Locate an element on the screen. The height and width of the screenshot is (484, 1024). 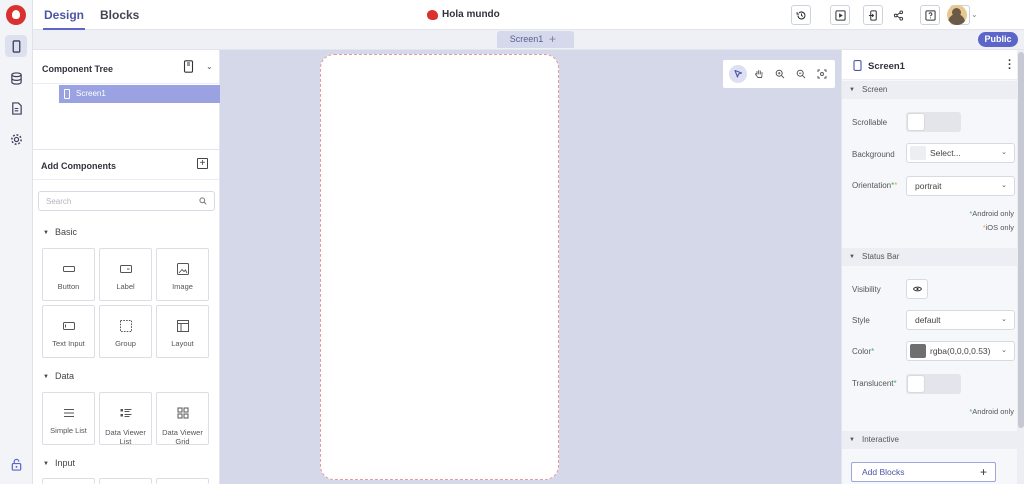
share-icon is located at coordinates (898, 15).